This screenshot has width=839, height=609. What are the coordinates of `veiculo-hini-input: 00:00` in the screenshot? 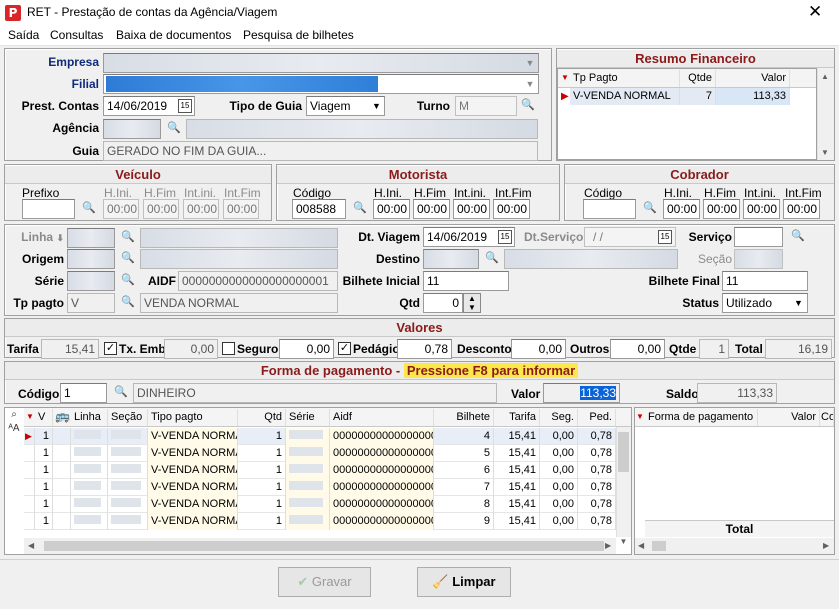 It's located at (121, 209).